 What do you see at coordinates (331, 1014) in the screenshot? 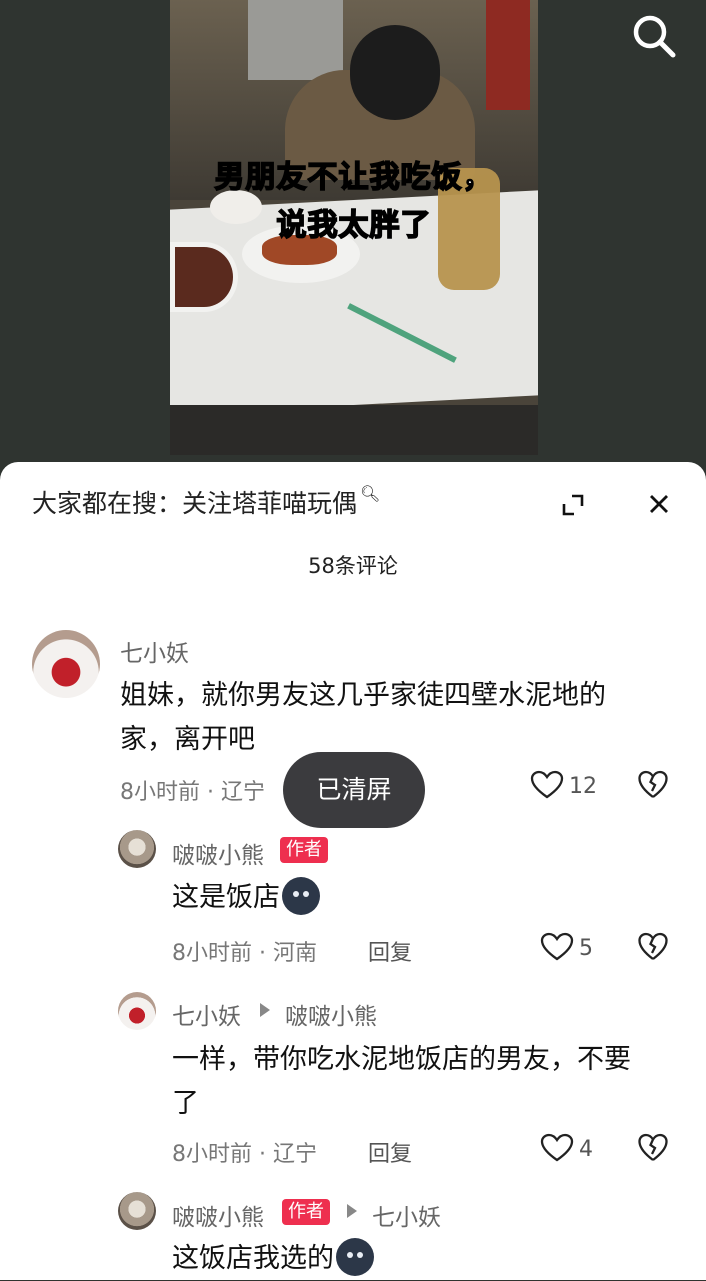
I see `reply-to-username: 啵啵小熊` at bounding box center [331, 1014].